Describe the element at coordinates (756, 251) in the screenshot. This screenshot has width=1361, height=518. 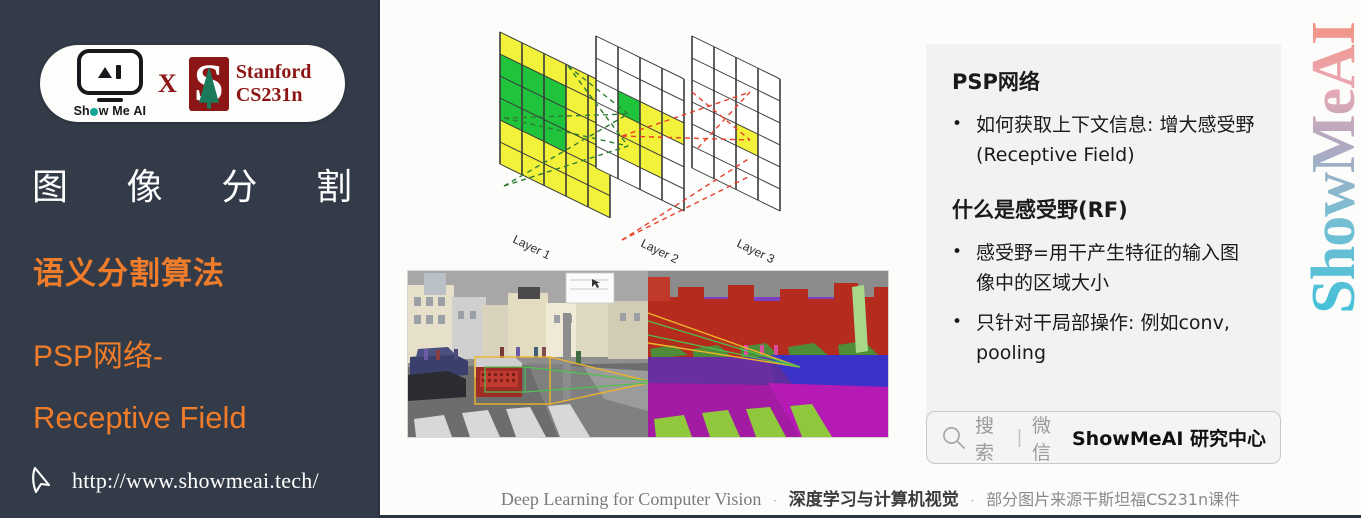
I see `layer-3-label: Layer 3` at that location.